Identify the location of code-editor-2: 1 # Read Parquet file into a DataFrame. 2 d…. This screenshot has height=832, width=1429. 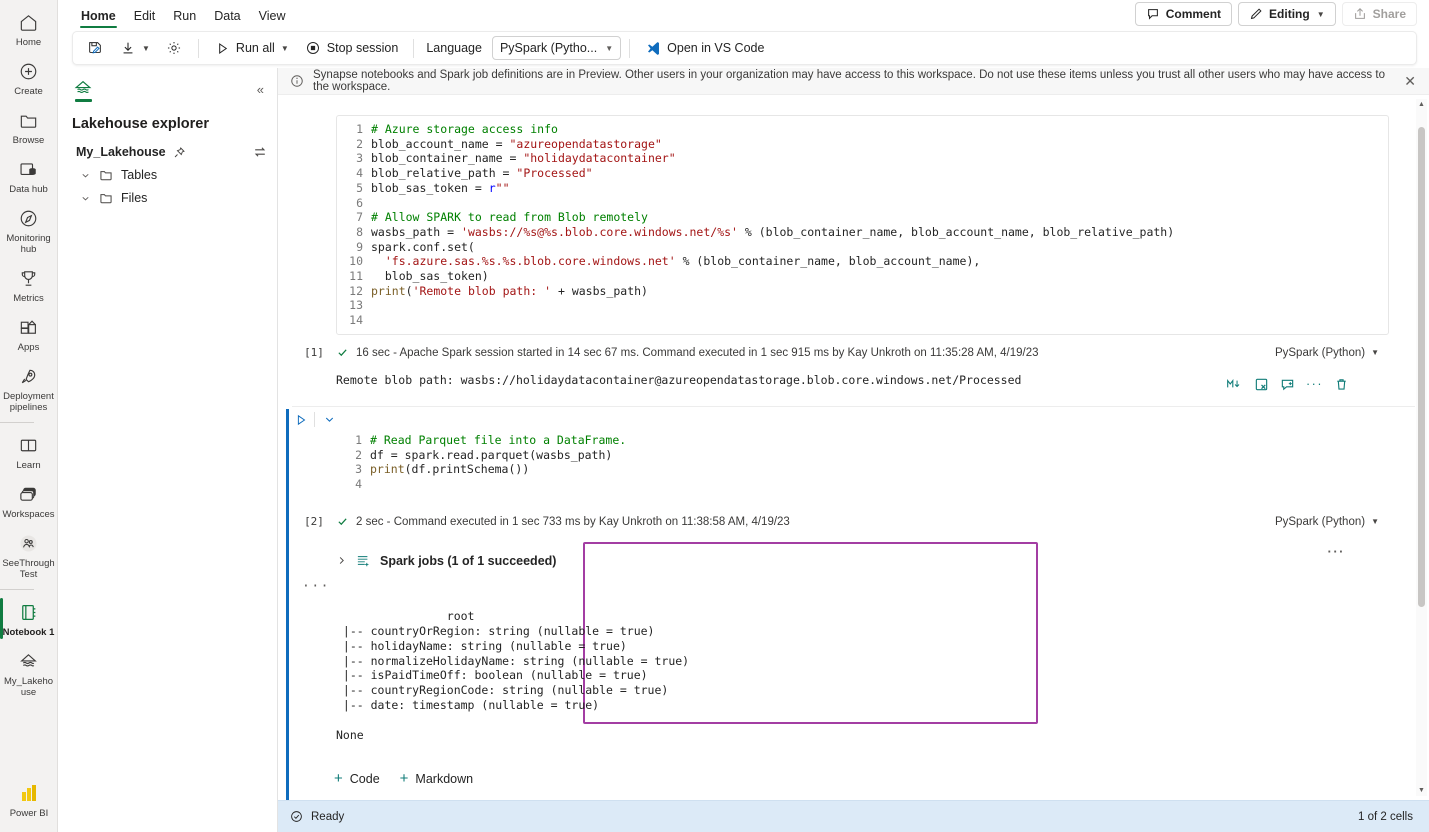
(862, 465).